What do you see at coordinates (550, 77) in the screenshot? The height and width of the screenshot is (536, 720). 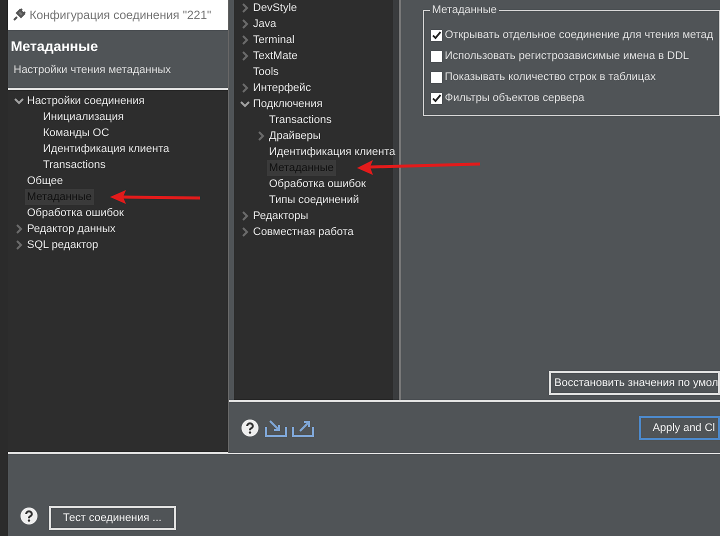 I see `checkbox-label: Показывать количество строк в таблицах` at bounding box center [550, 77].